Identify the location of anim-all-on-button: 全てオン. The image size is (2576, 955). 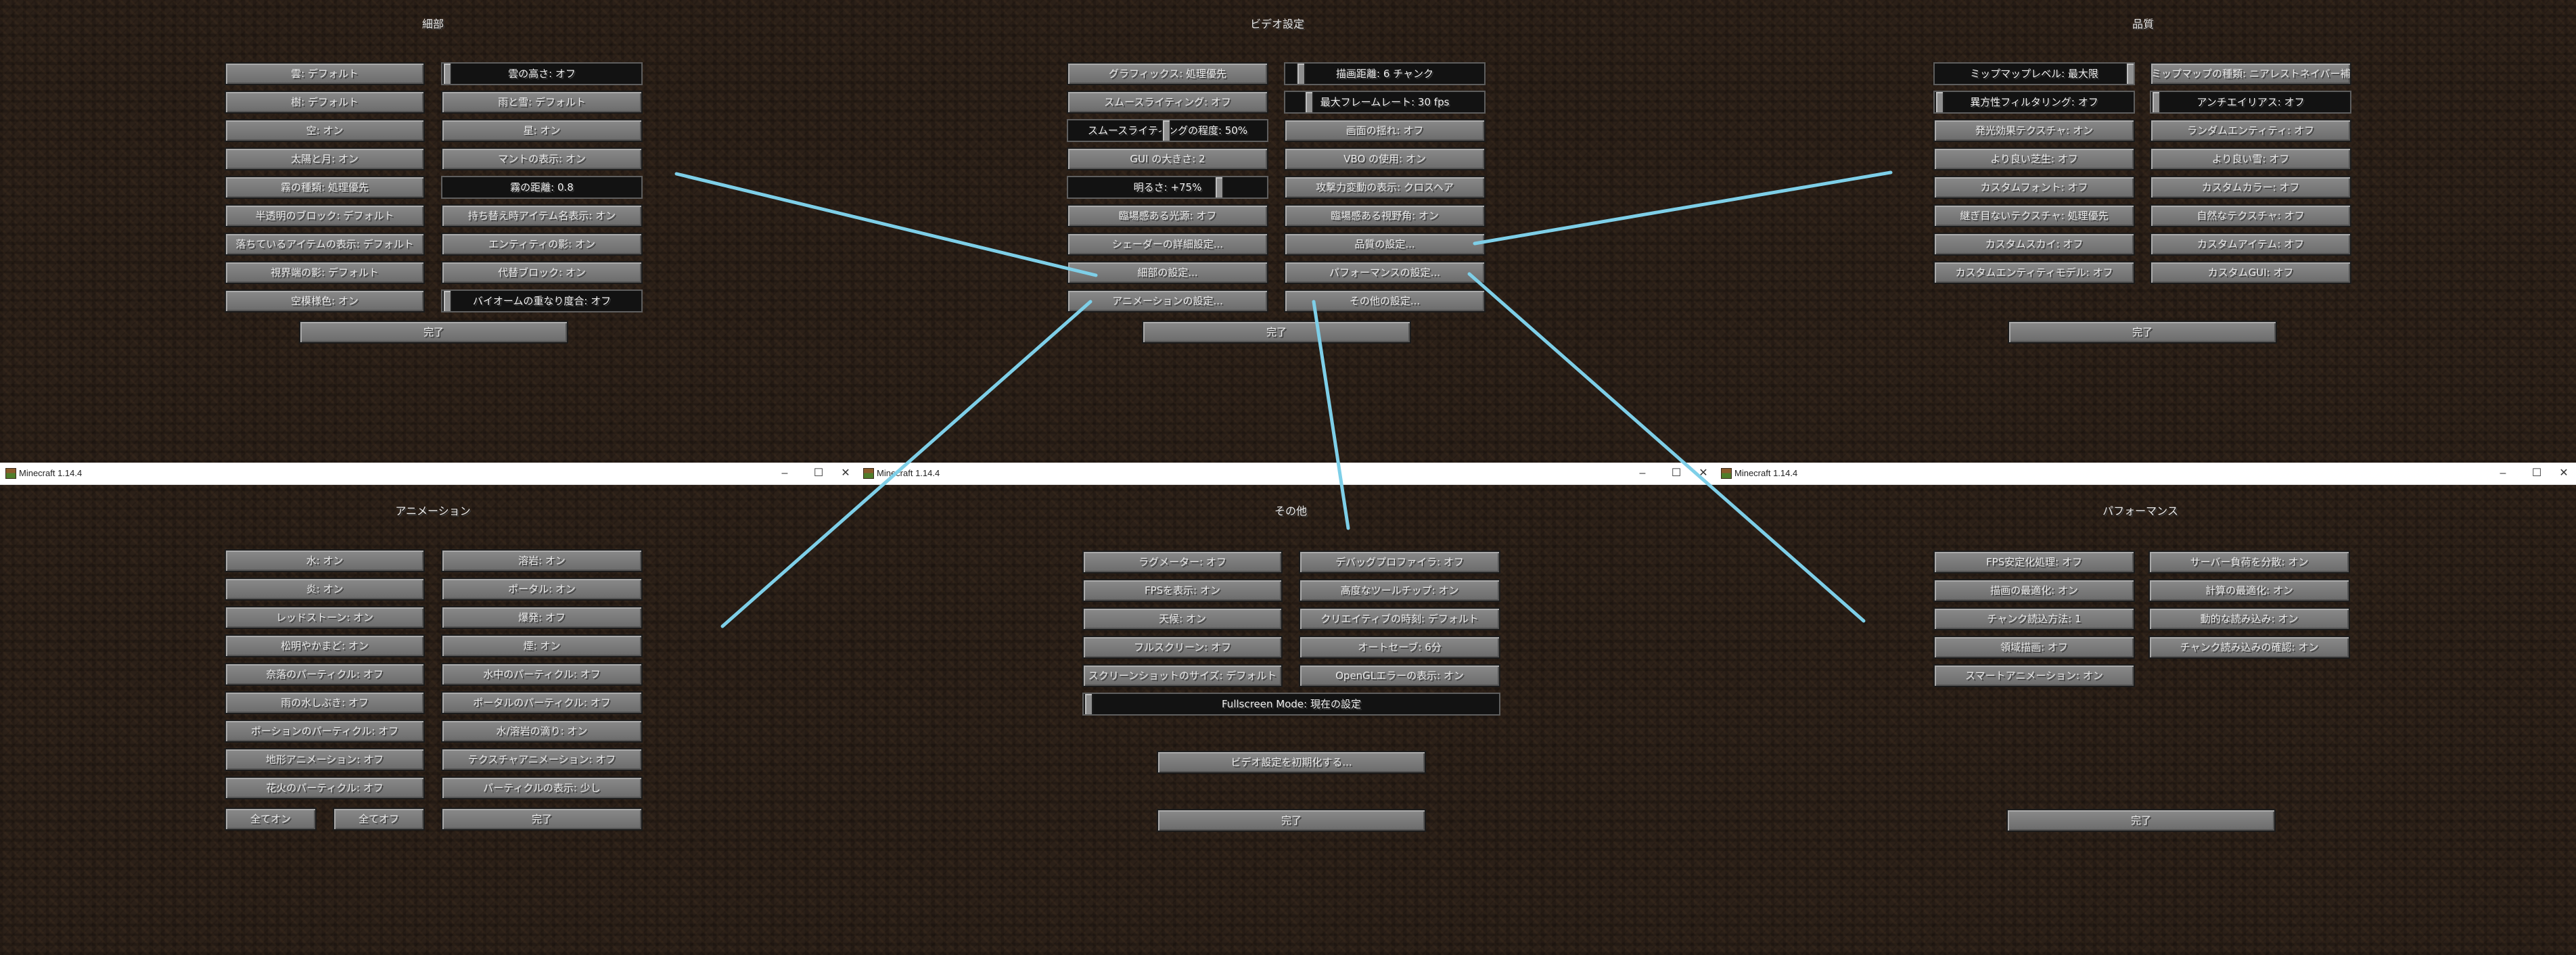
(271, 820).